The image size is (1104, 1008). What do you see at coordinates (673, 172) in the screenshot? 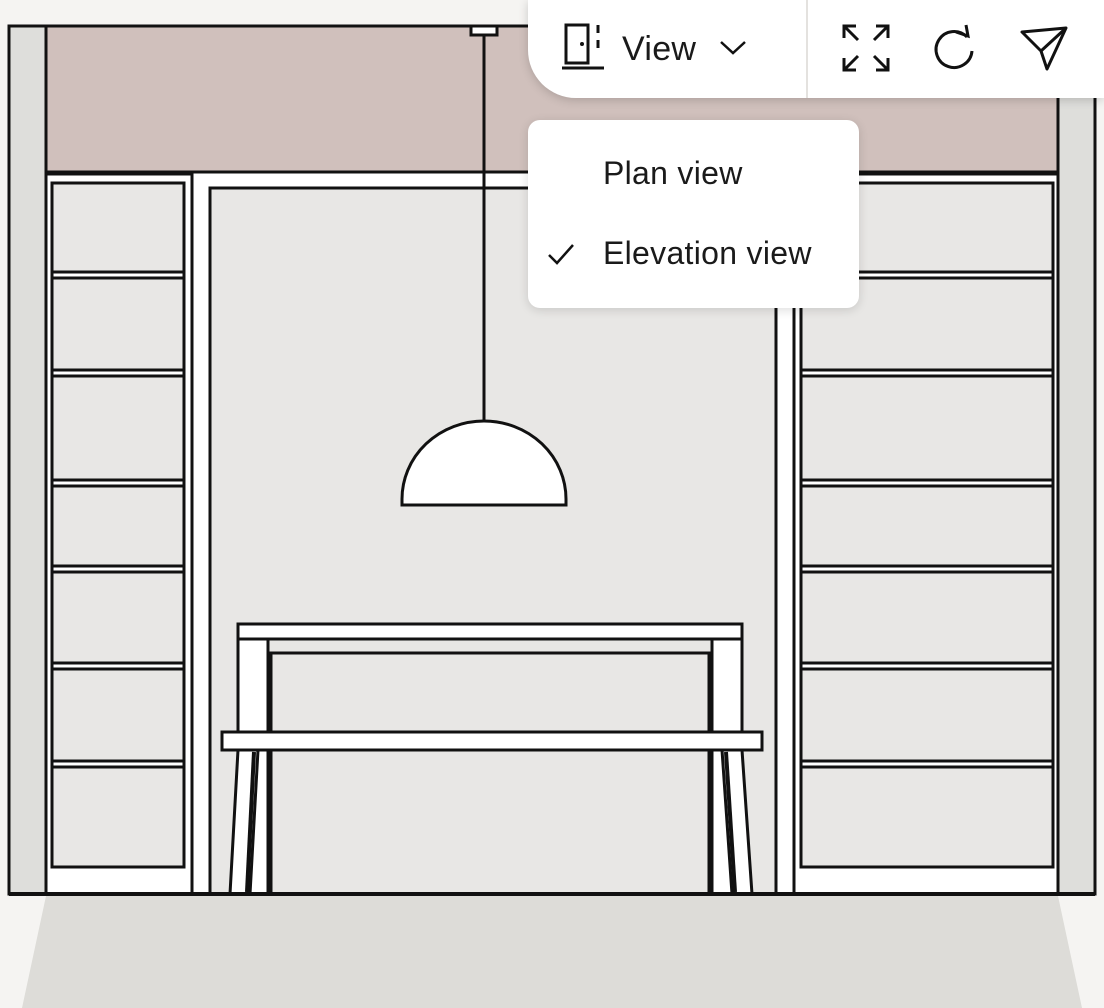
I see `menu-item-label: Plan view` at bounding box center [673, 172].